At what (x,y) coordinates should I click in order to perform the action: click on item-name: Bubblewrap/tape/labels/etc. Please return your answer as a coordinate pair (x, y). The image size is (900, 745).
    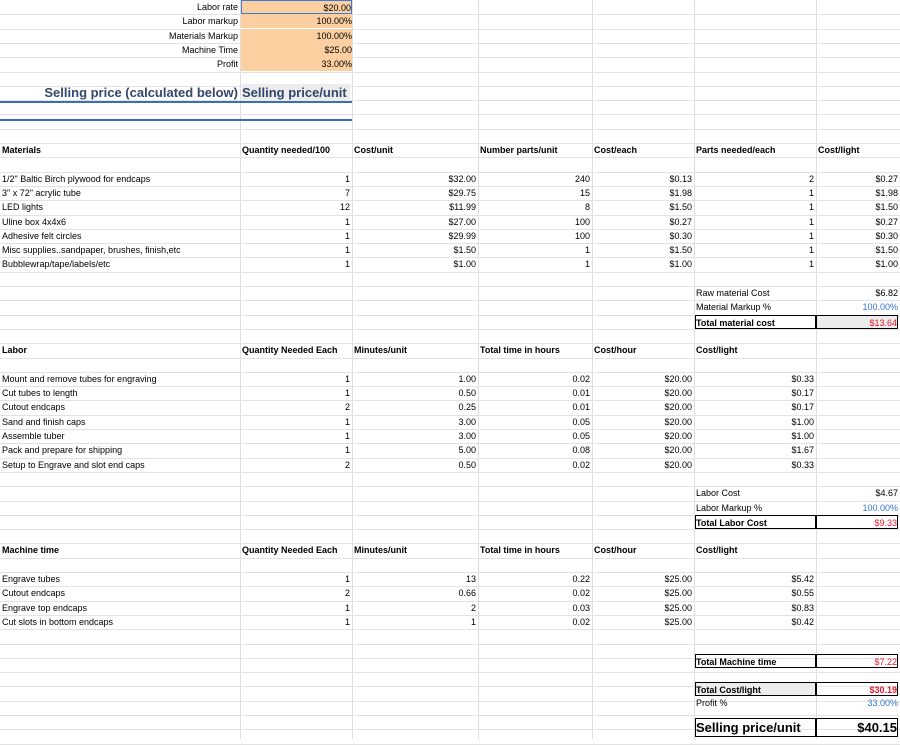
    Looking at the image, I should click on (120, 264).